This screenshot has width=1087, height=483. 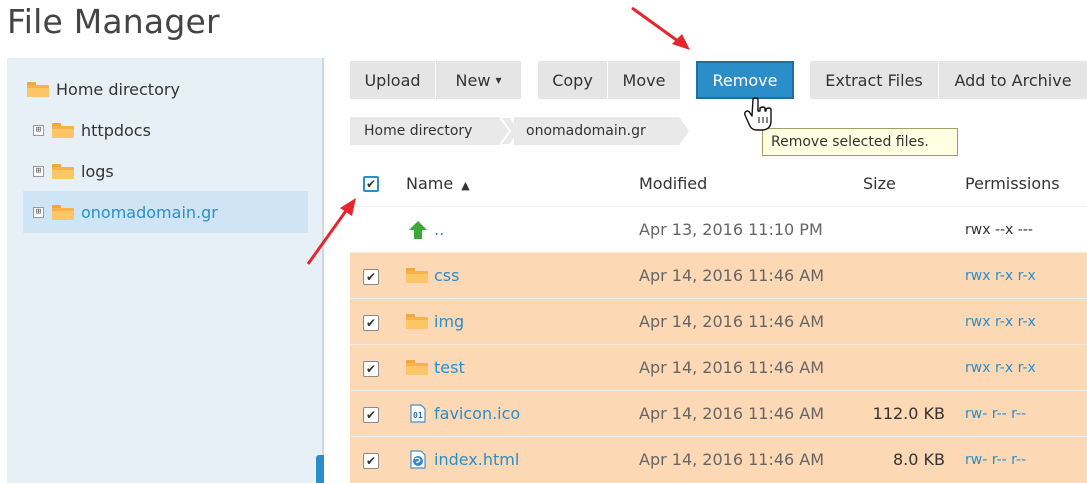 I want to click on column-header-size: Size, so click(x=879, y=183).